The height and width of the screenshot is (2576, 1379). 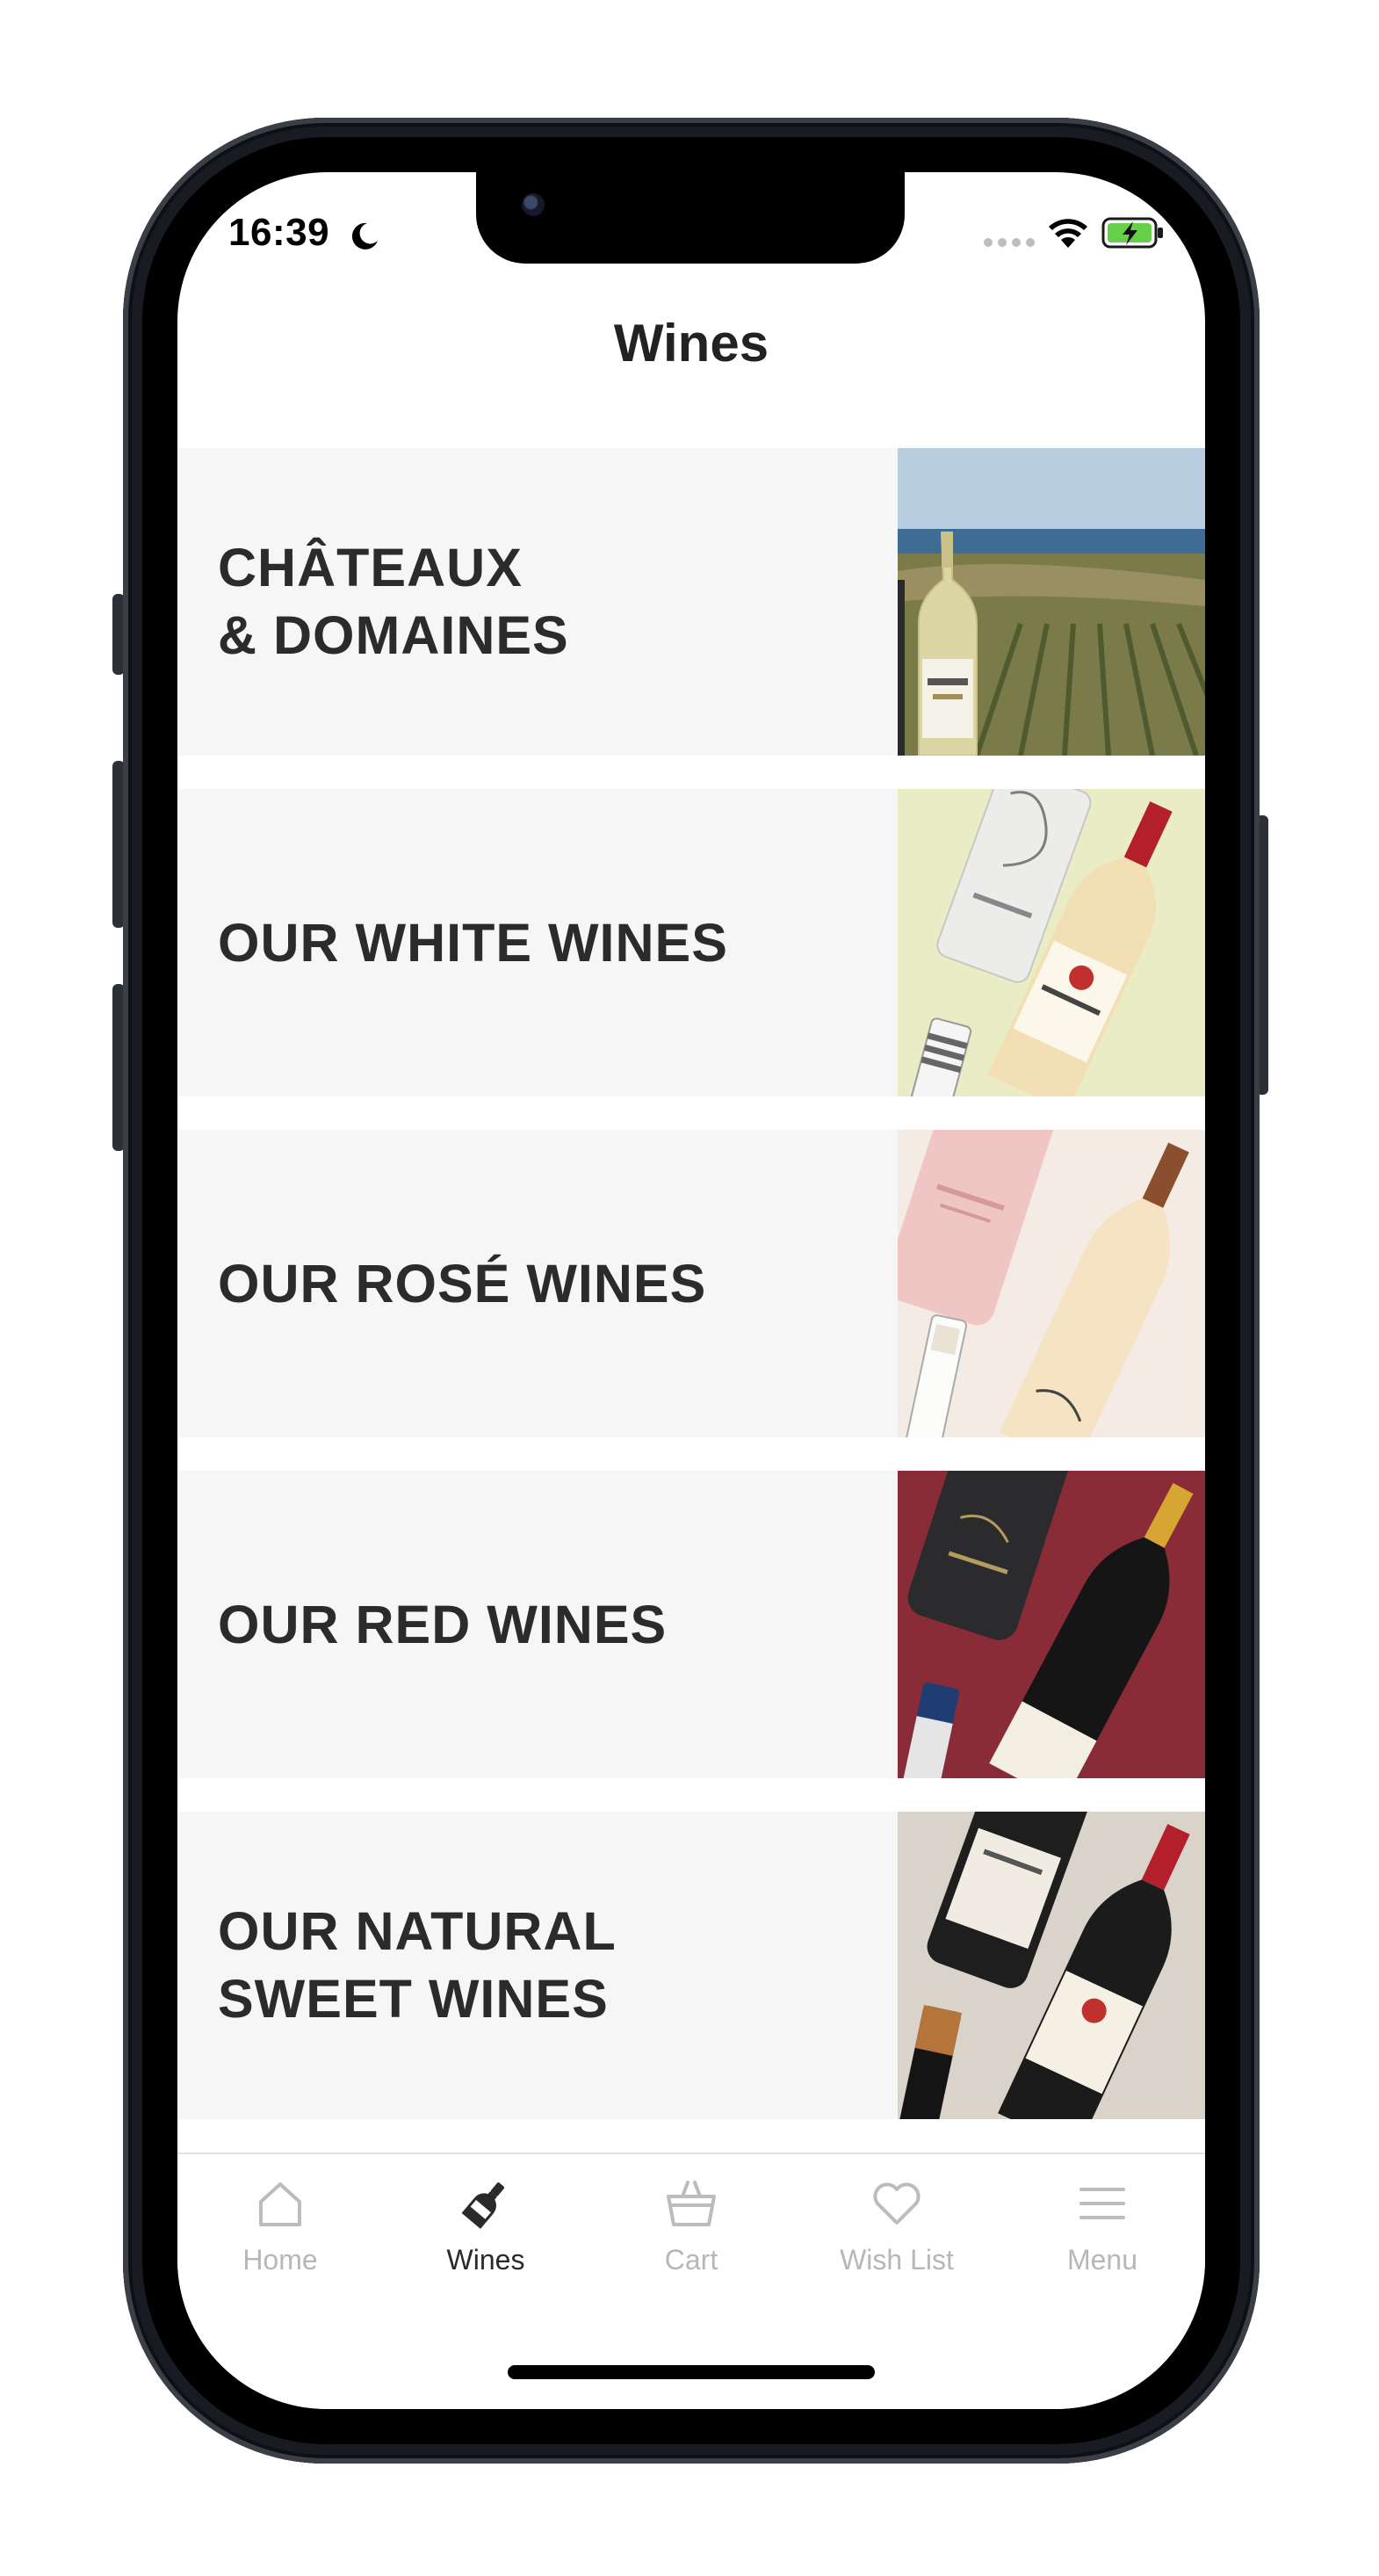 What do you see at coordinates (691, 2372) in the screenshot?
I see `home-indicator` at bounding box center [691, 2372].